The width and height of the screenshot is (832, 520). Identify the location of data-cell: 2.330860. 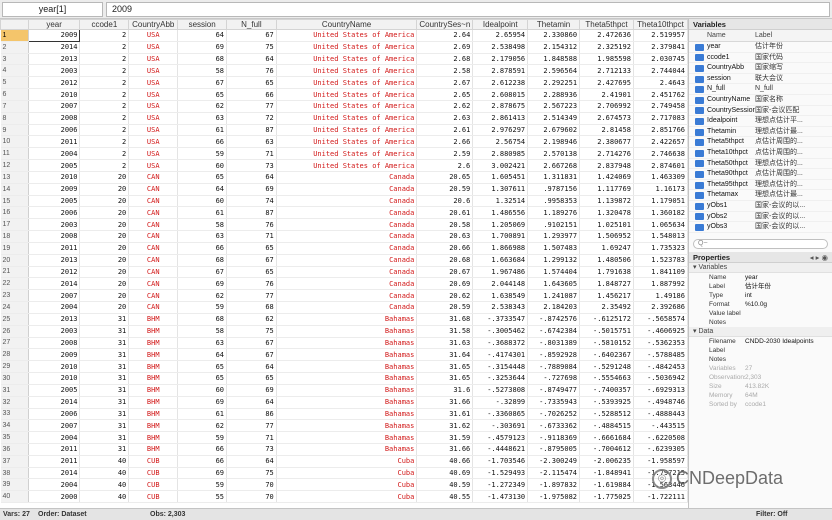
(554, 35).